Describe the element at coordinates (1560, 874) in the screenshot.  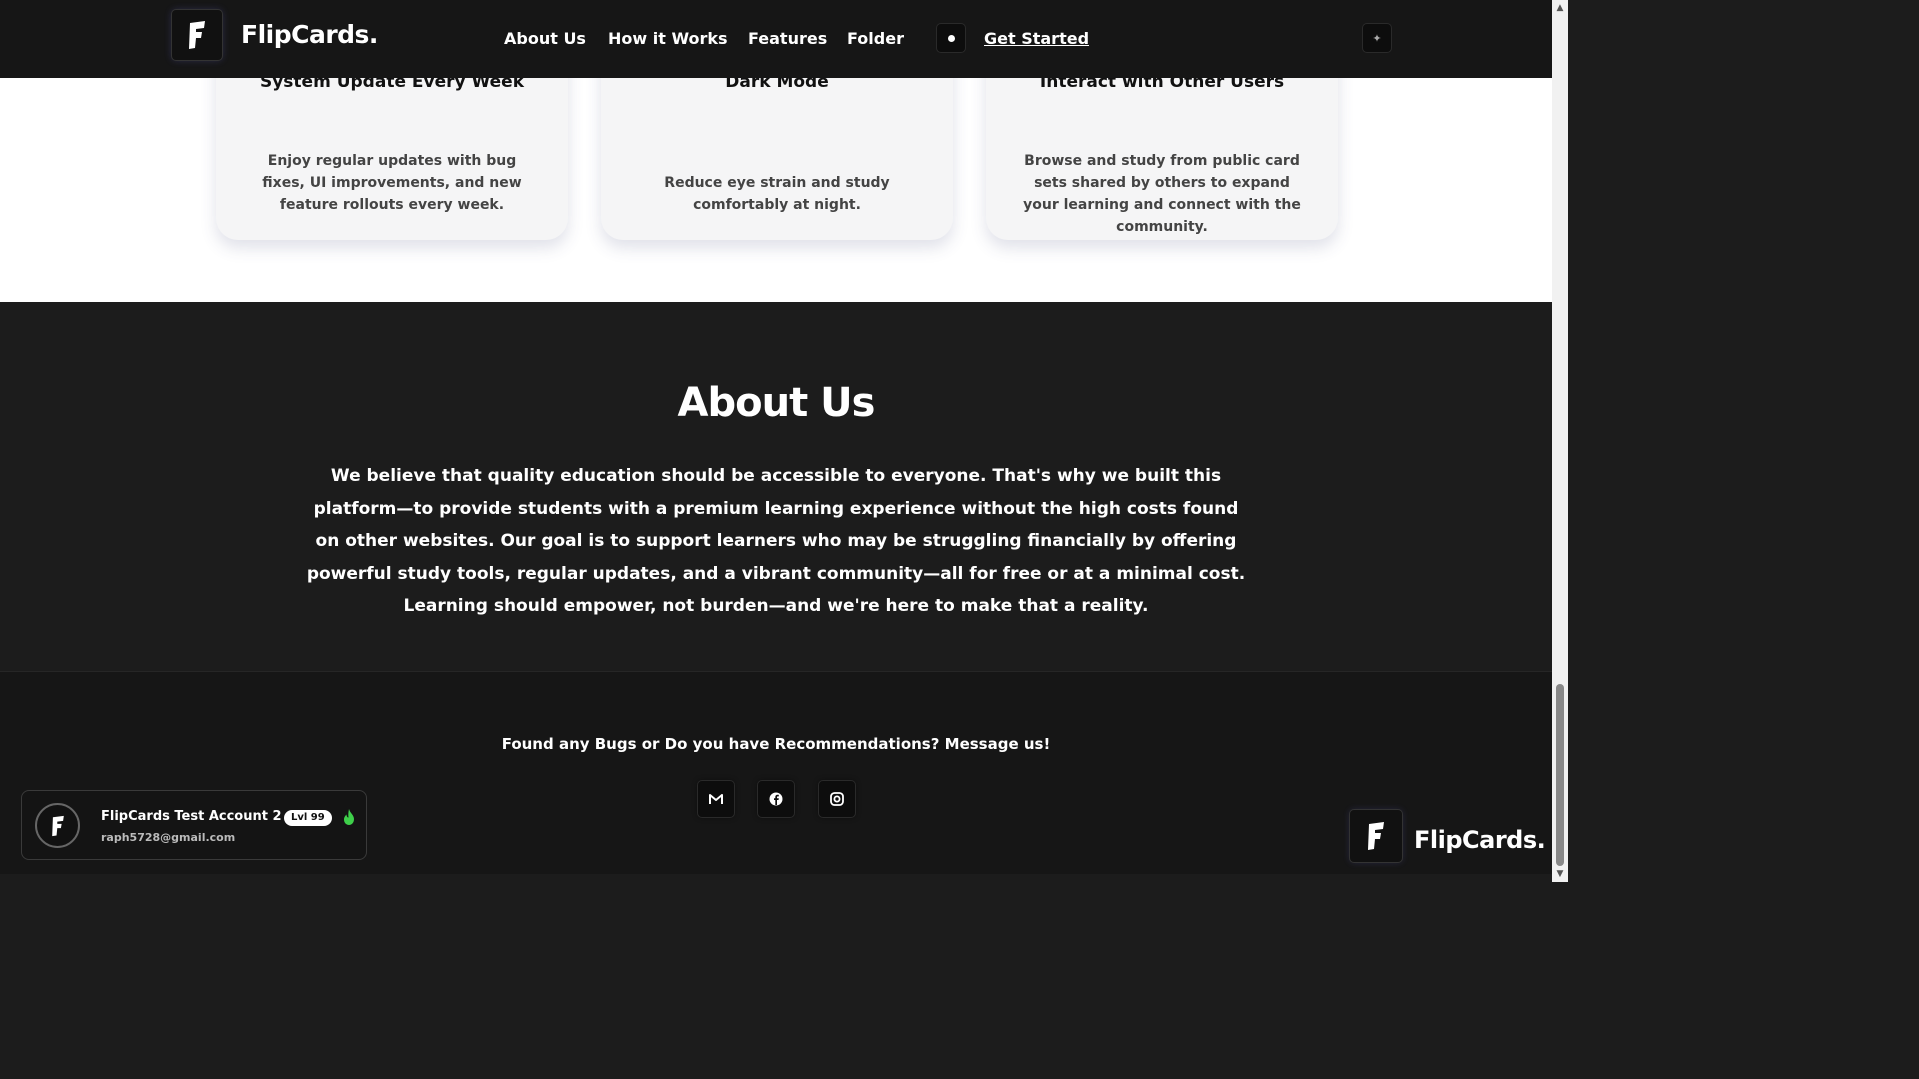
I see `scroll-down-arrow-icon: ▼` at that location.